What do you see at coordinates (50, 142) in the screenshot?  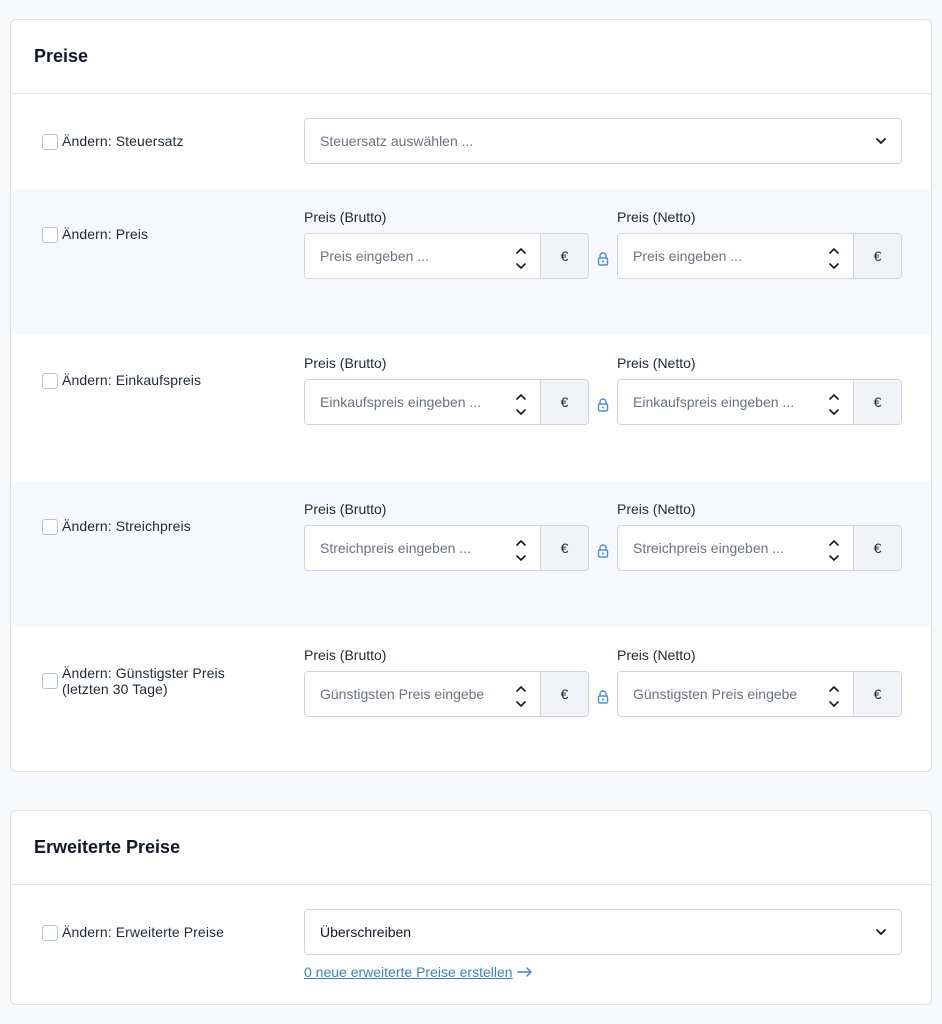 I see `steuersatz-checkbox` at bounding box center [50, 142].